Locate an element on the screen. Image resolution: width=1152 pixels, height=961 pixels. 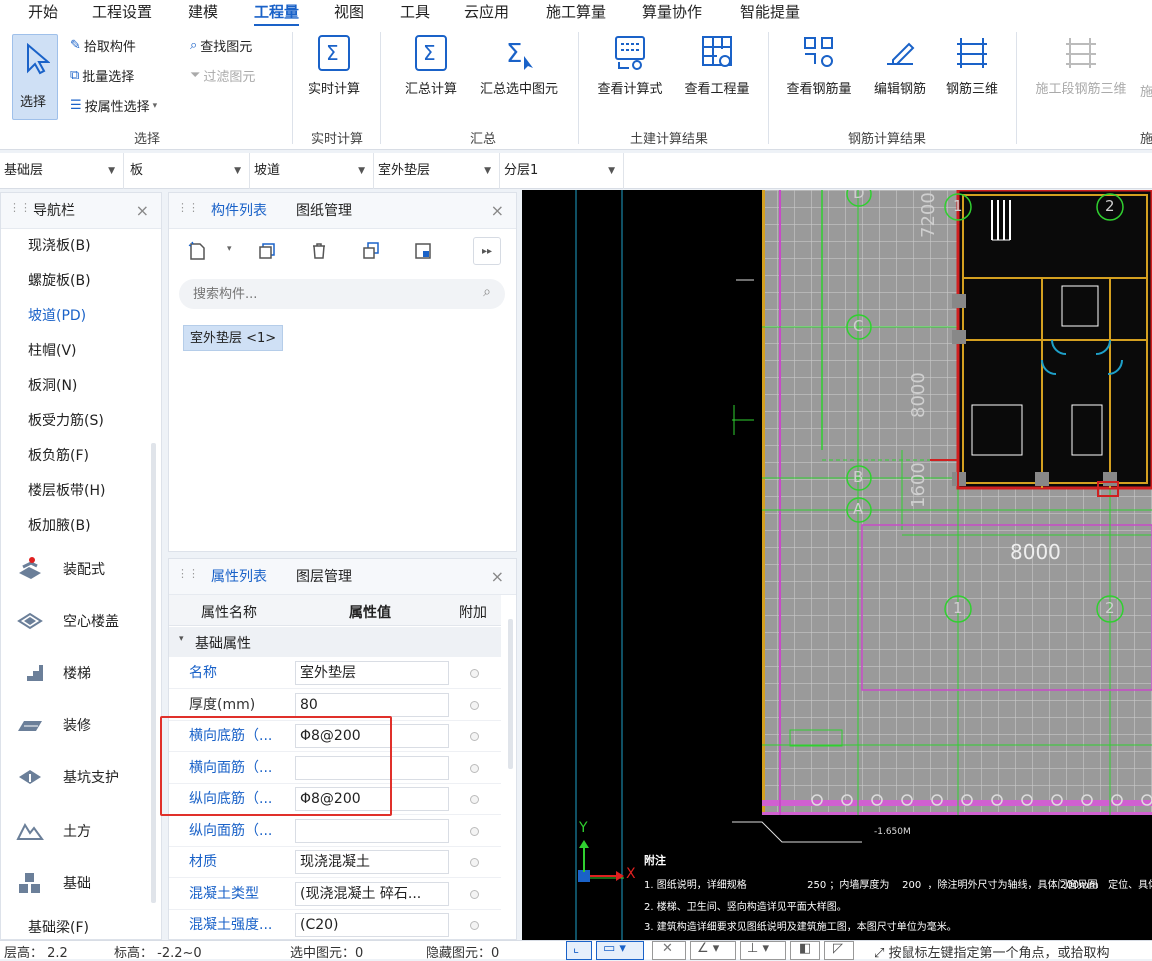
floor-select: 基础层 ▼ is located at coordinates (62, 171).